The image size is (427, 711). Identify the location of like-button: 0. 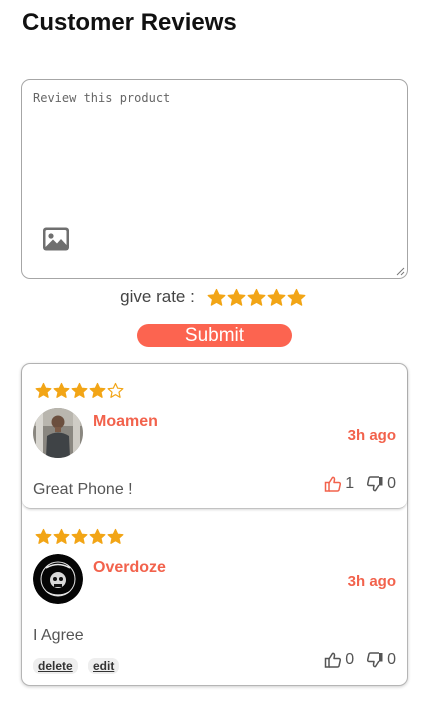
(339, 660).